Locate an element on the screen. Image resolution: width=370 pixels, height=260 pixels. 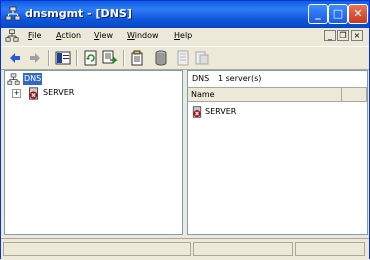
minimize-button: _ is located at coordinates (318, 14).